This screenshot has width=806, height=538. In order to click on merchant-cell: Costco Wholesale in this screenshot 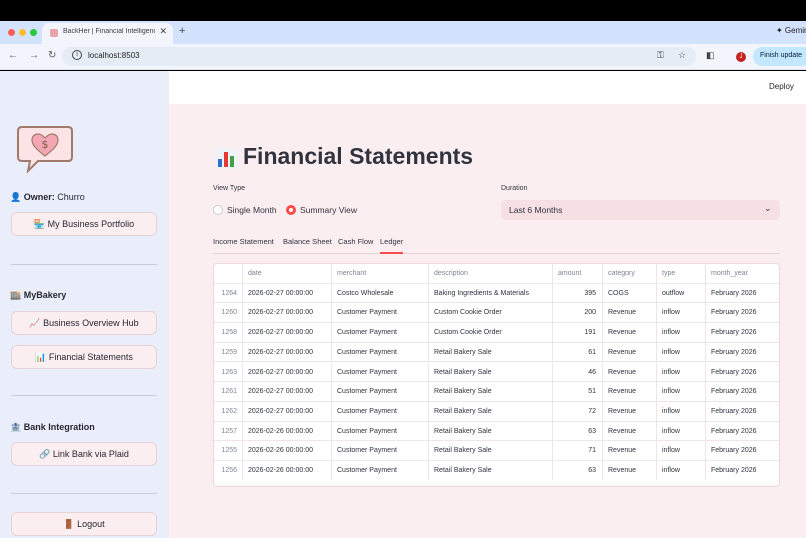, I will do `click(380, 293)`.